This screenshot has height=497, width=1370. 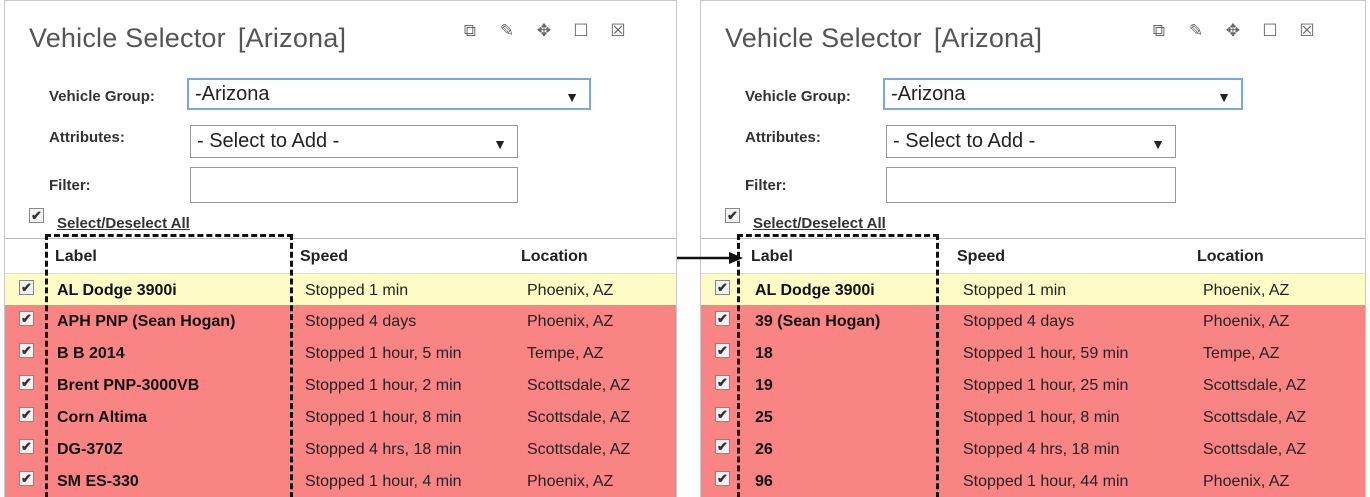 I want to click on cell-label: 39 (Sean Hogan), so click(x=818, y=321).